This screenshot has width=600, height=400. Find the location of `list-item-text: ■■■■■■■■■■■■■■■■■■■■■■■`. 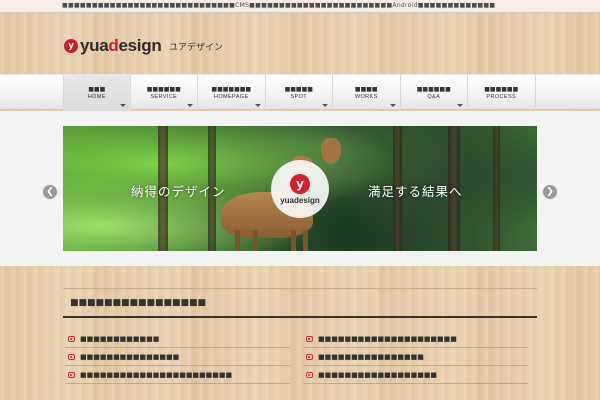

list-item-text: ■■■■■■■■■■■■■■■■■■■■■■■ is located at coordinates (156, 374).